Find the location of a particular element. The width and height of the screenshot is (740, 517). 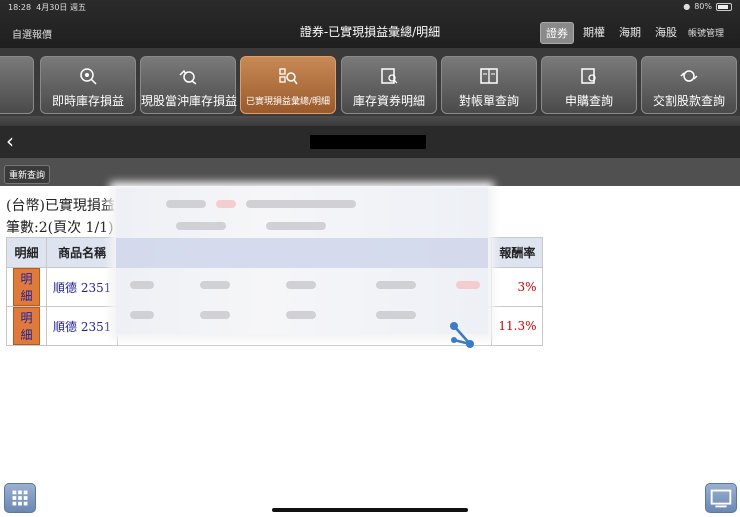

menu-report-button: 報 is located at coordinates (17, 85).